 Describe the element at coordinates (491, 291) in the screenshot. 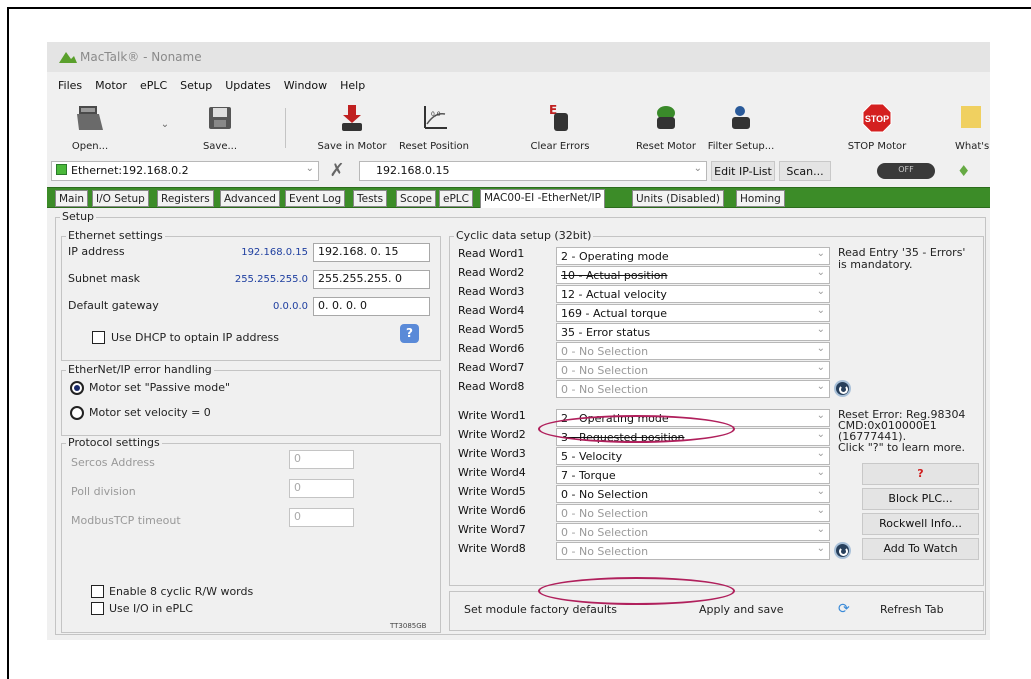

I see `read-word-label: Read Word3` at that location.